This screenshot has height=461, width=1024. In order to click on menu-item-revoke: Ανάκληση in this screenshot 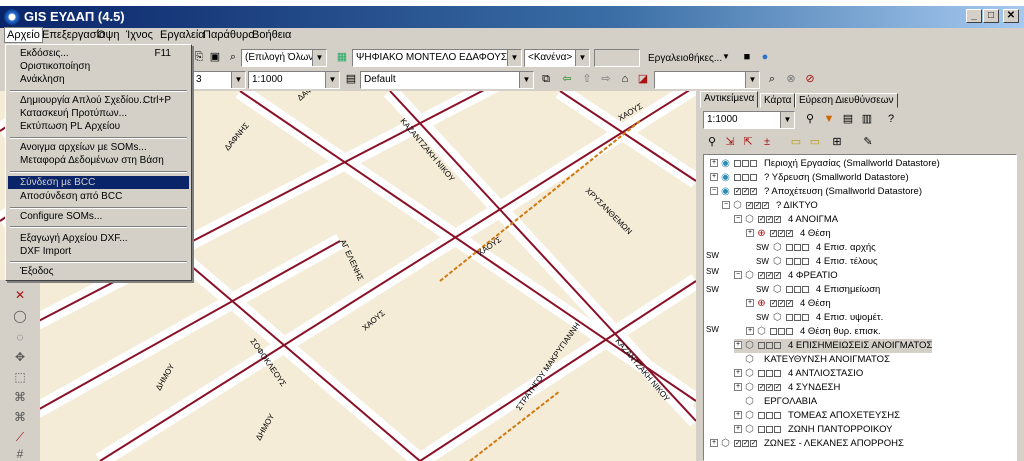, I will do `click(98, 79)`.